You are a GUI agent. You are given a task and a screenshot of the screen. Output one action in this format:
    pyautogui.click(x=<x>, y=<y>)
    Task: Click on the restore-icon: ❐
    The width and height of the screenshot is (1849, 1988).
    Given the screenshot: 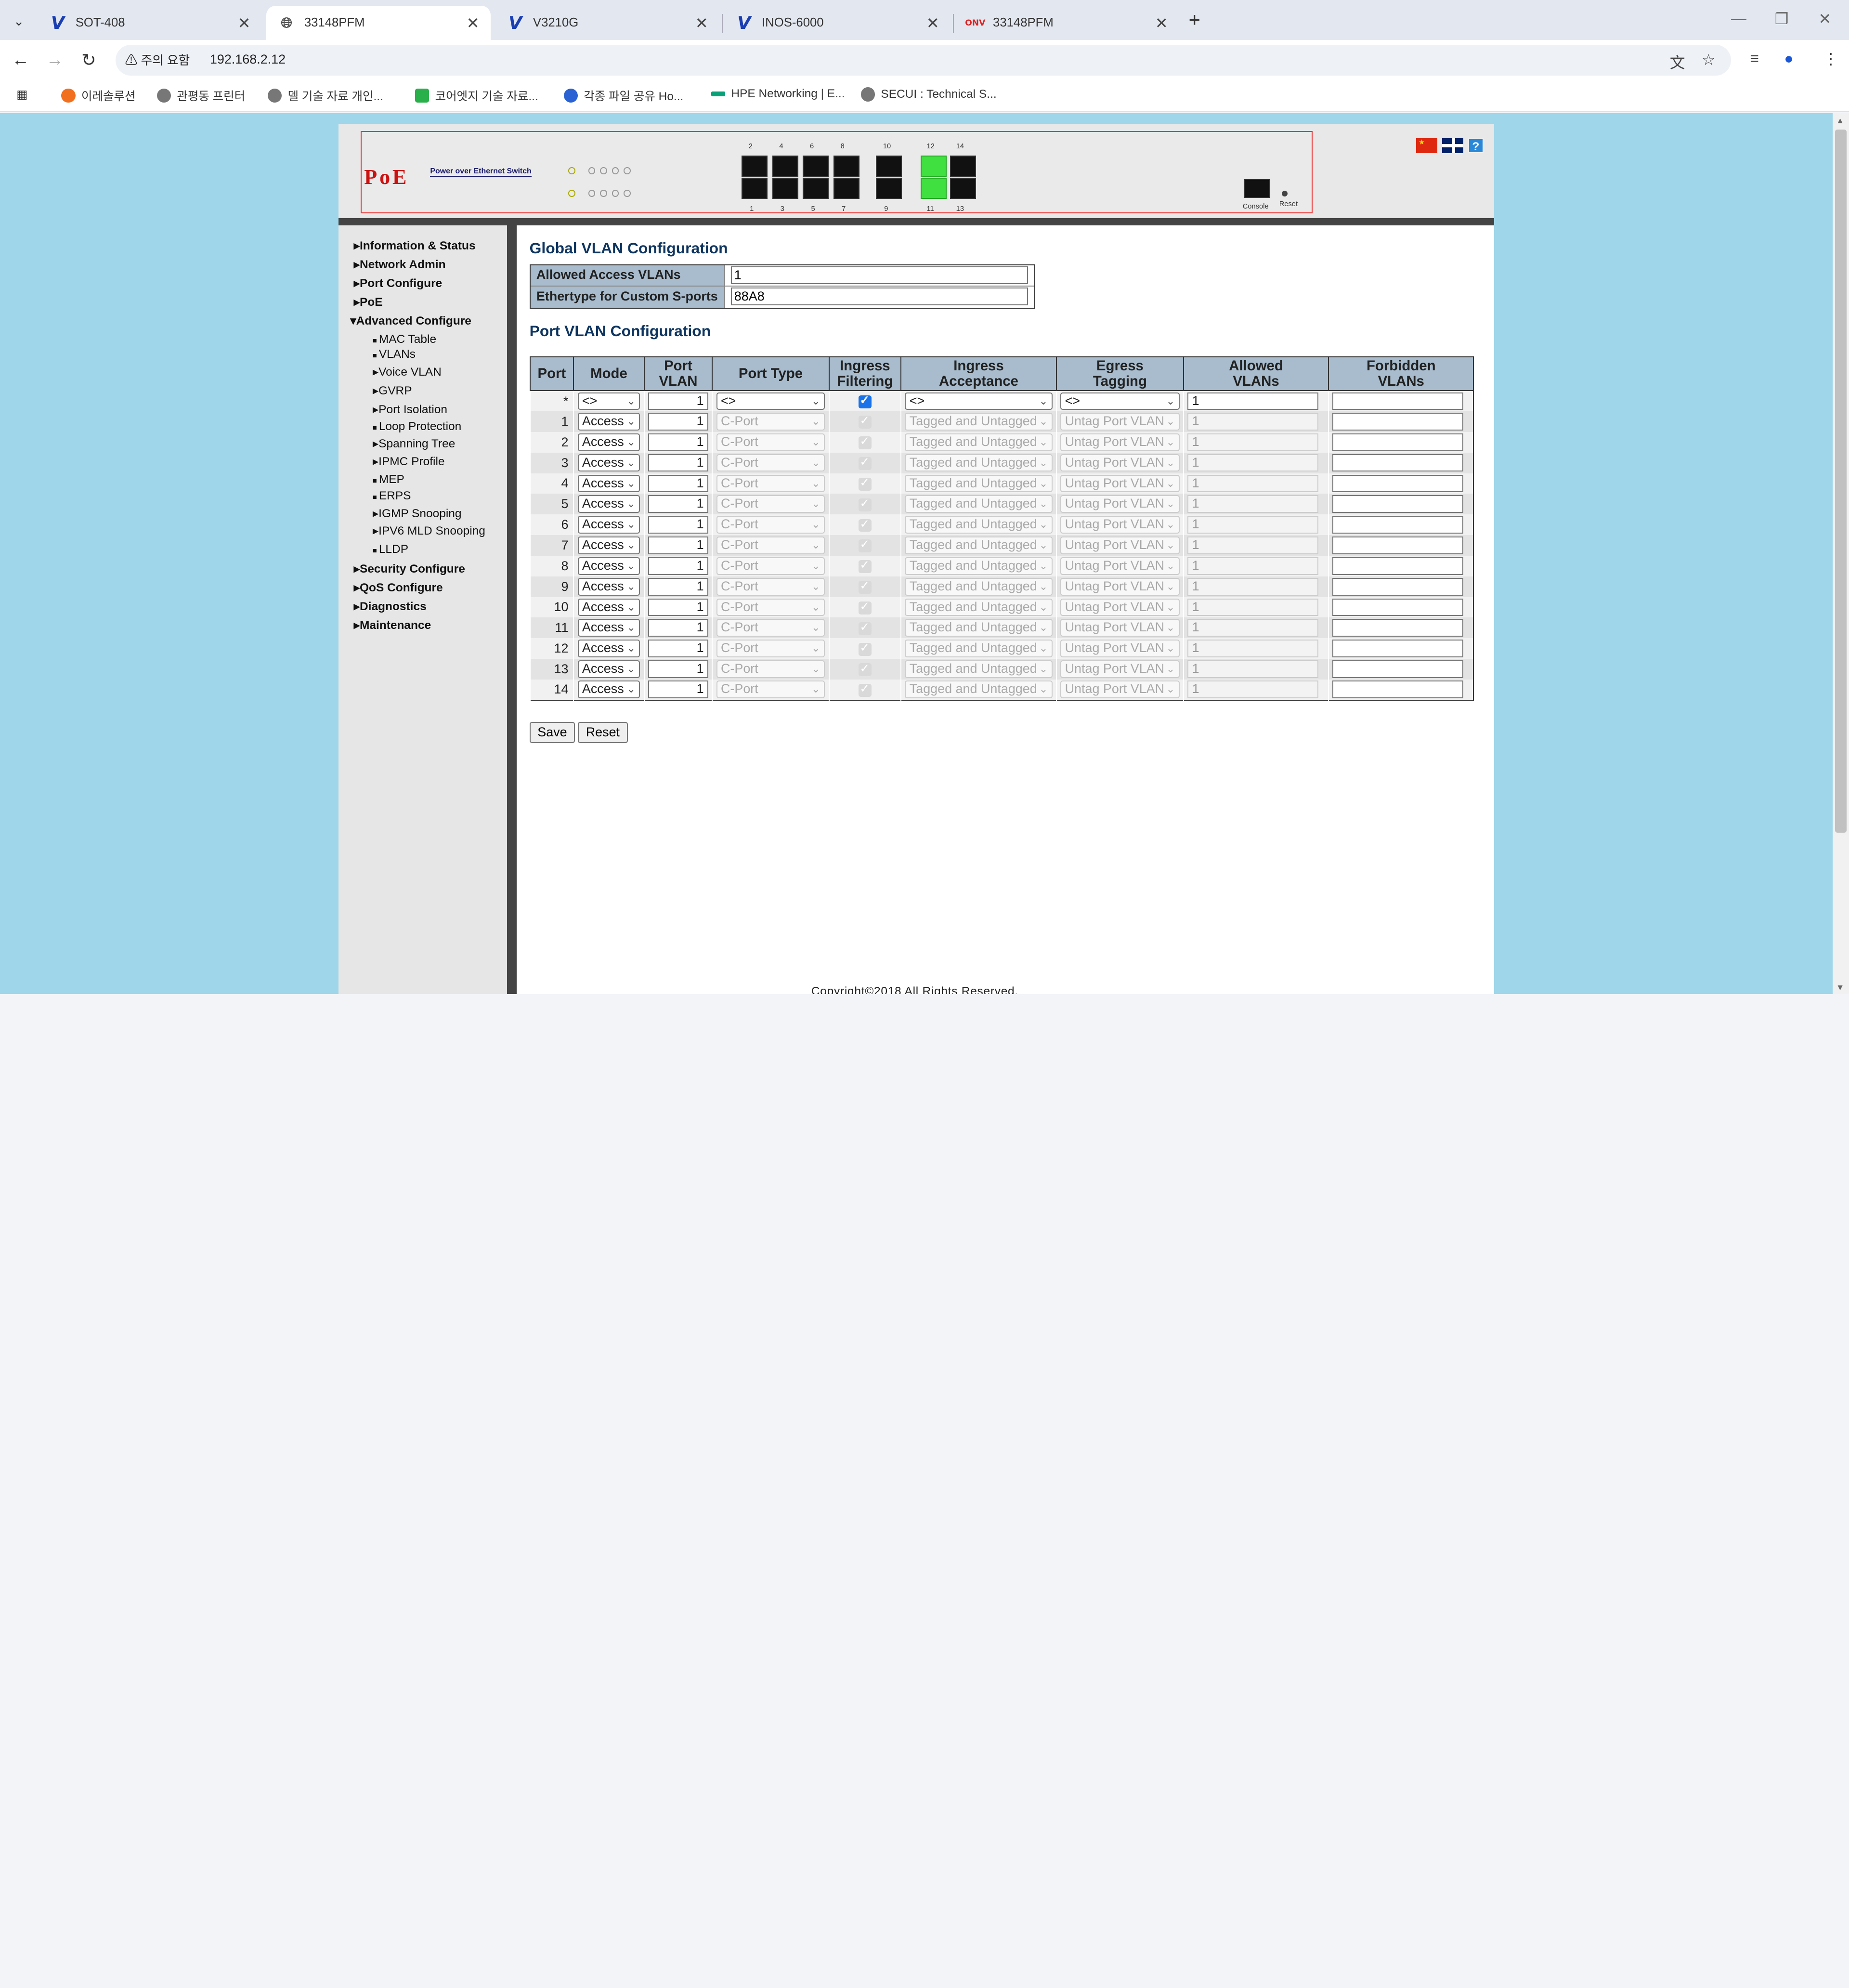 What is the action you would take?
    pyautogui.click(x=1782, y=19)
    